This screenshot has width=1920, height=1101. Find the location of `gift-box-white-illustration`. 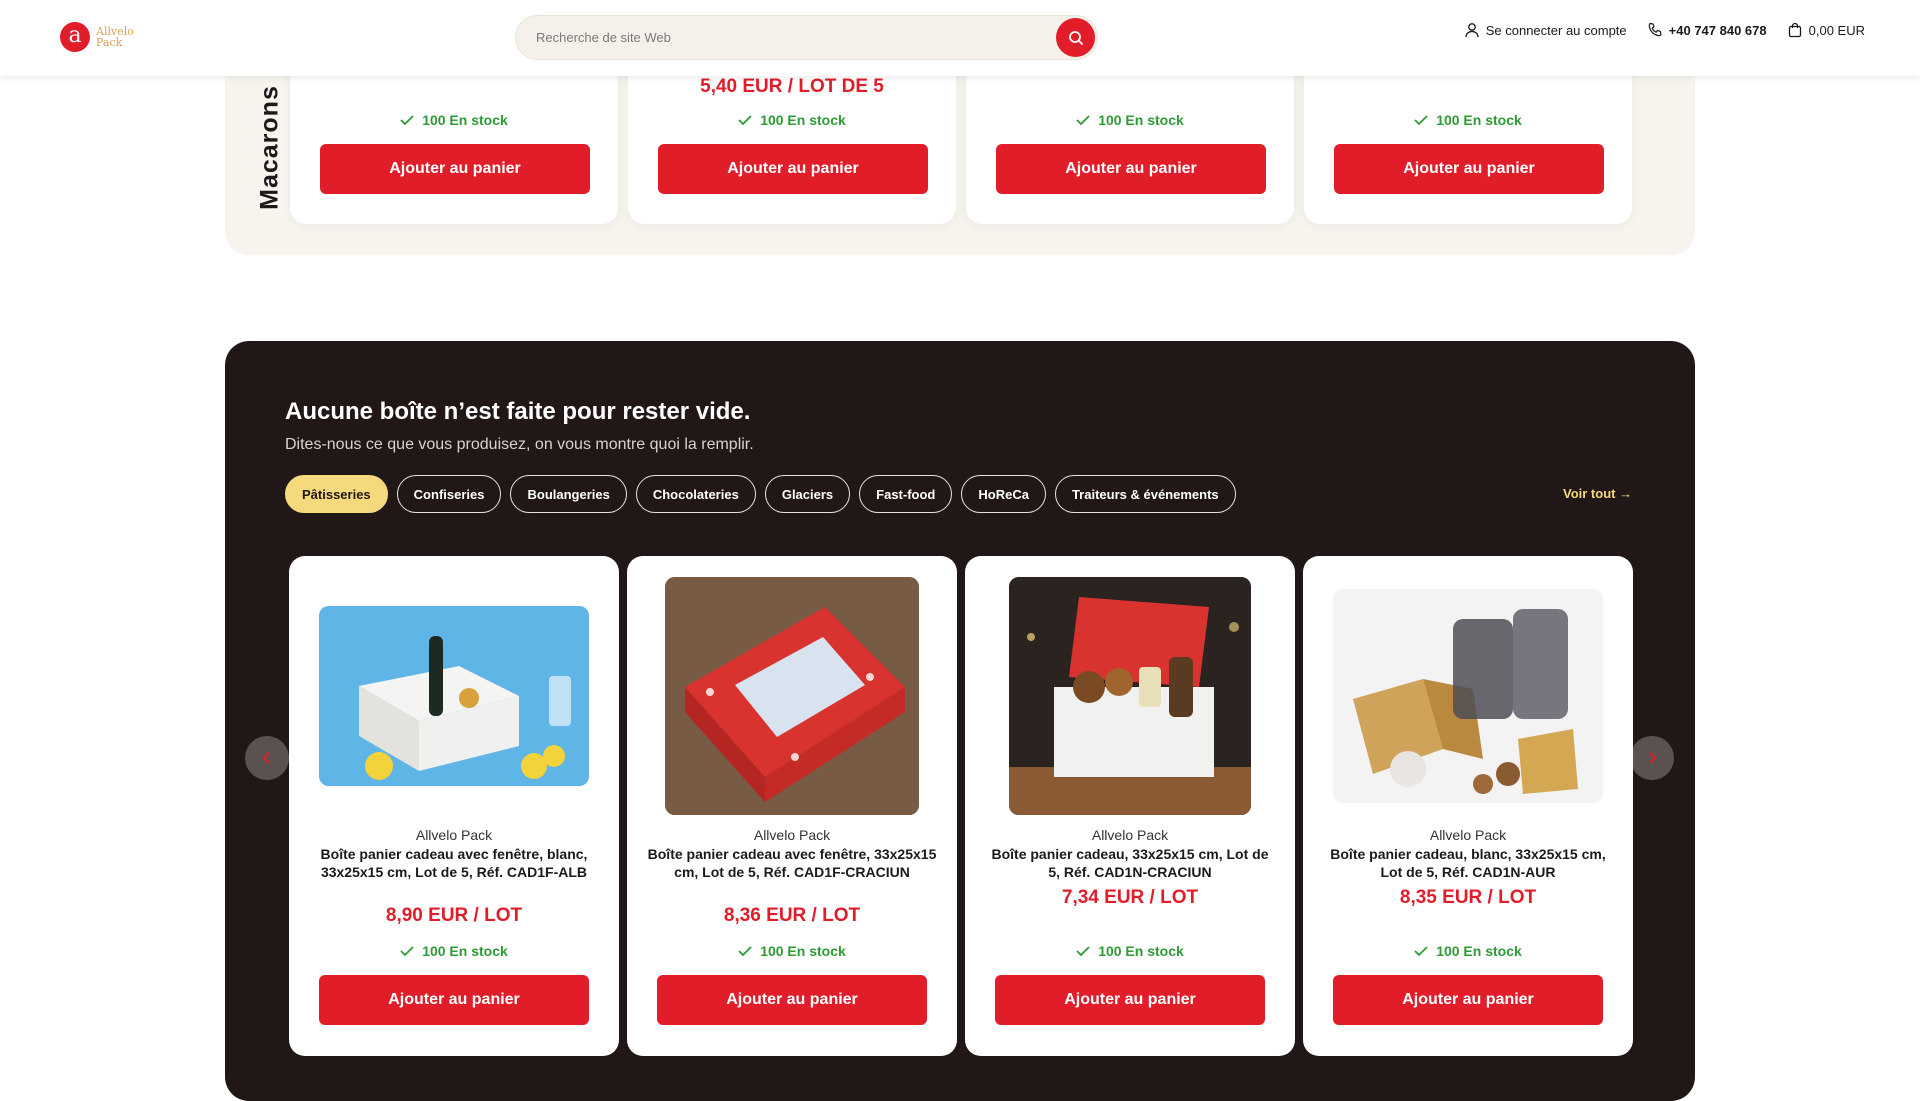

gift-box-white-illustration is located at coordinates (454, 696).